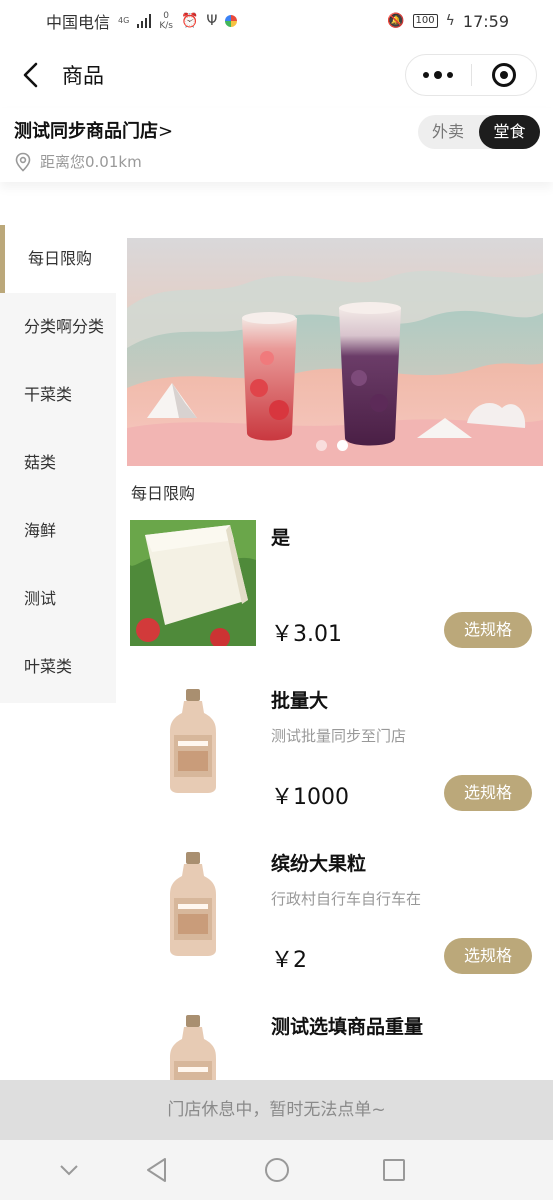 This screenshot has width=553, height=1200. I want to click on category-item: 菇类, so click(58, 463).